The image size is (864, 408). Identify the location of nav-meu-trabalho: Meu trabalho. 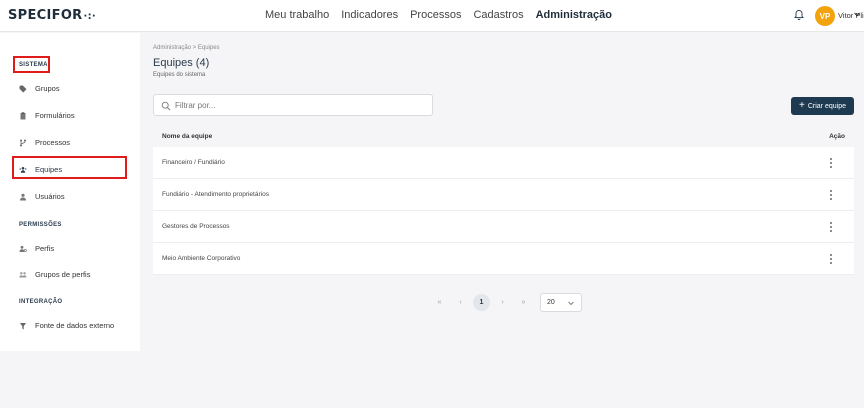
(297, 15).